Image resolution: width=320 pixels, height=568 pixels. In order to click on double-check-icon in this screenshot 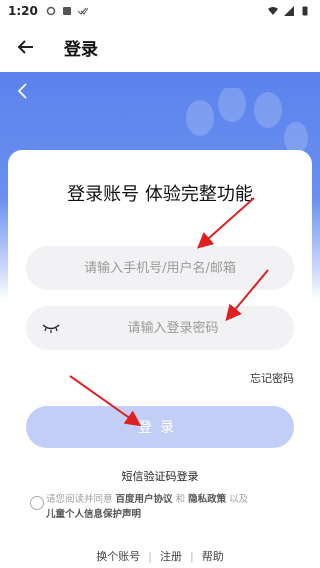, I will do `click(82, 11)`.